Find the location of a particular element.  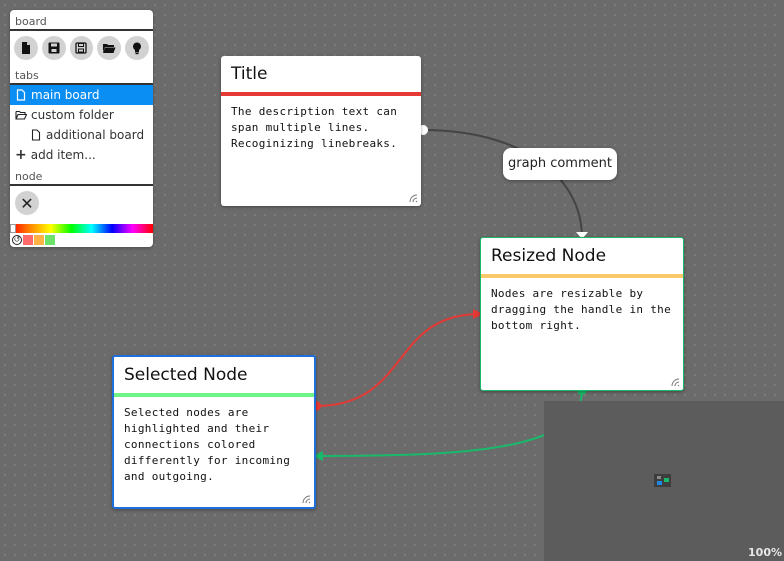

board-toolbar is located at coordinates (81, 47).